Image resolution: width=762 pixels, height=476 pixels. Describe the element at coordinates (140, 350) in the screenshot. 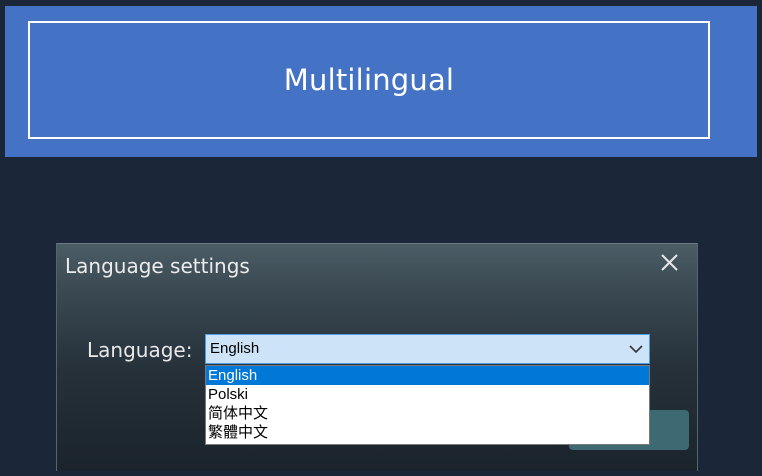

I see `language-label: Language:` at that location.